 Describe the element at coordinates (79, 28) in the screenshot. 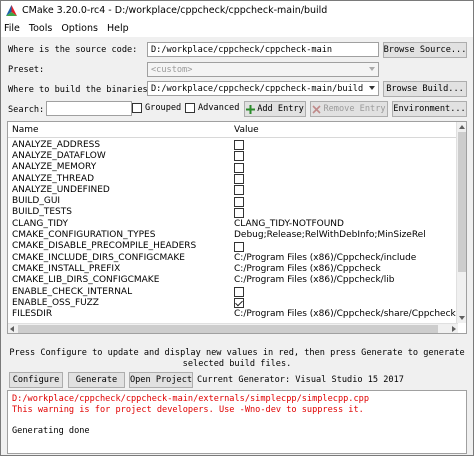

I see `menu-options: Options` at that location.